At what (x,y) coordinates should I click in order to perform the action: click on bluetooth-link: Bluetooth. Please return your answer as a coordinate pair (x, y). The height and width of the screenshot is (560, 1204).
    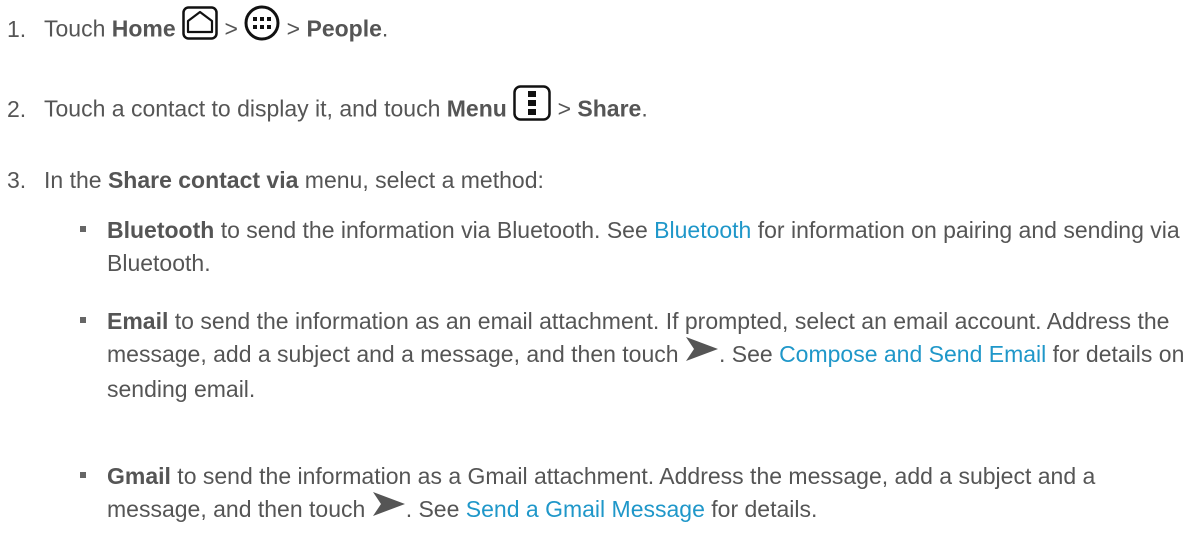
    Looking at the image, I should click on (702, 230).